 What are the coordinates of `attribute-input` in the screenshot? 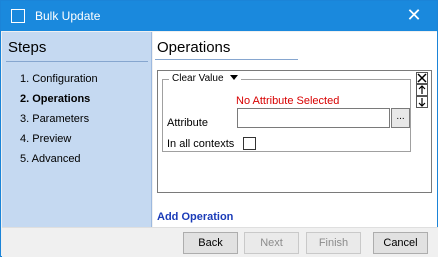 It's located at (313, 118).